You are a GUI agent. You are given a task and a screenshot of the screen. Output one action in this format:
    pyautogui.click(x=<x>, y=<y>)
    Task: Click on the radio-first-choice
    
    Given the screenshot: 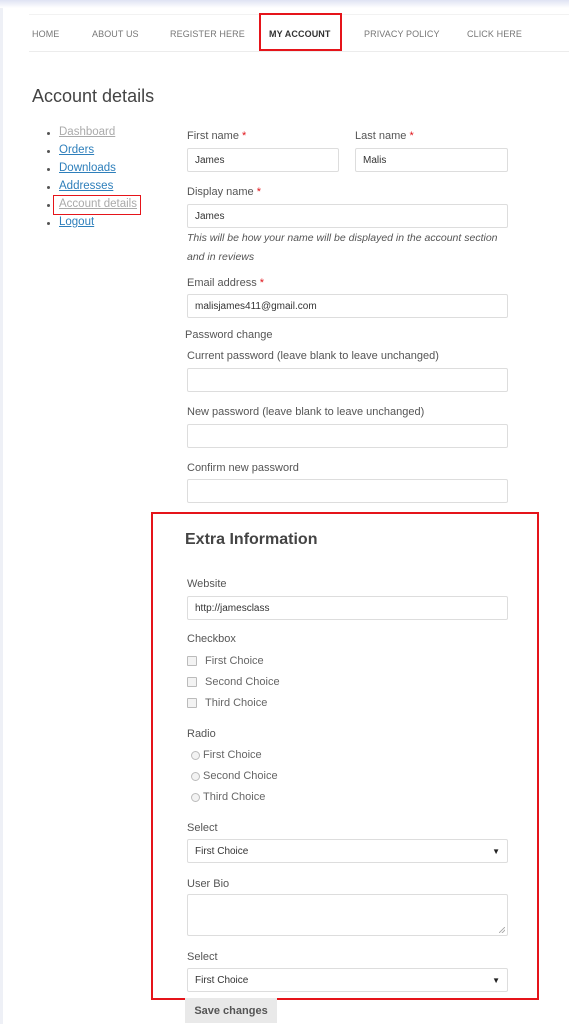 What is the action you would take?
    pyautogui.click(x=195, y=755)
    